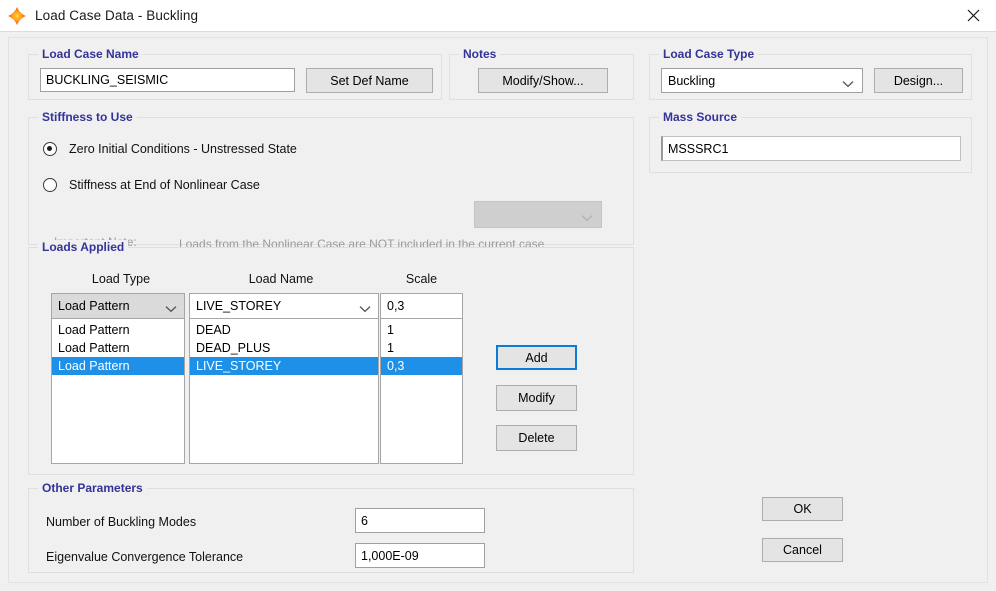 This screenshot has width=996, height=591. Describe the element at coordinates (50, 149) in the screenshot. I see `radio-zero-initial-icon` at that location.